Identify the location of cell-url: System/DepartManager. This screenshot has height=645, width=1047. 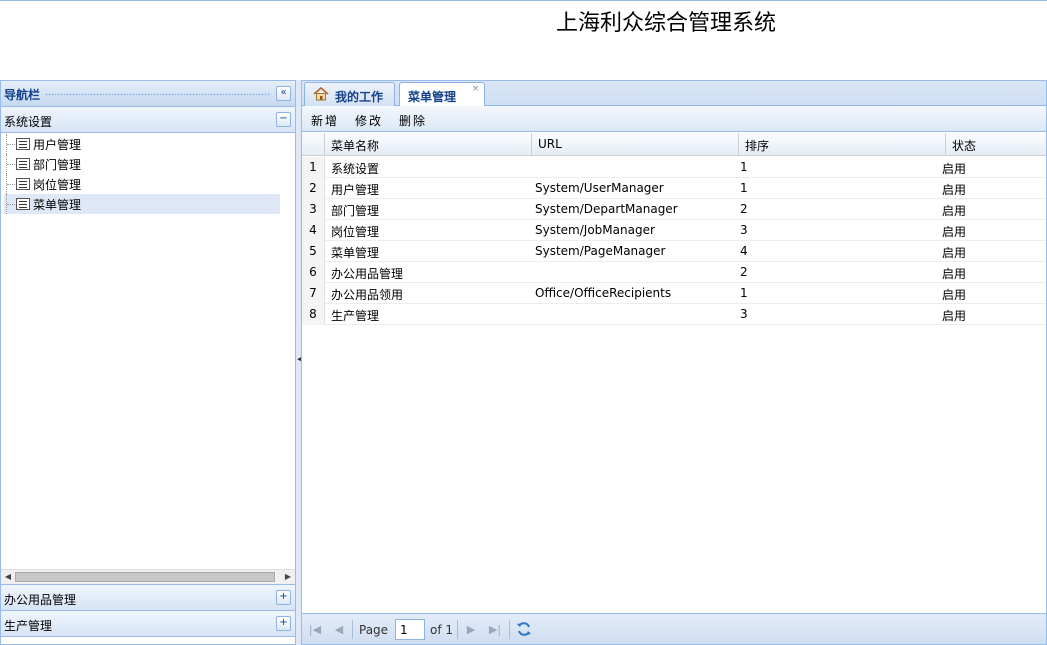
(606, 209).